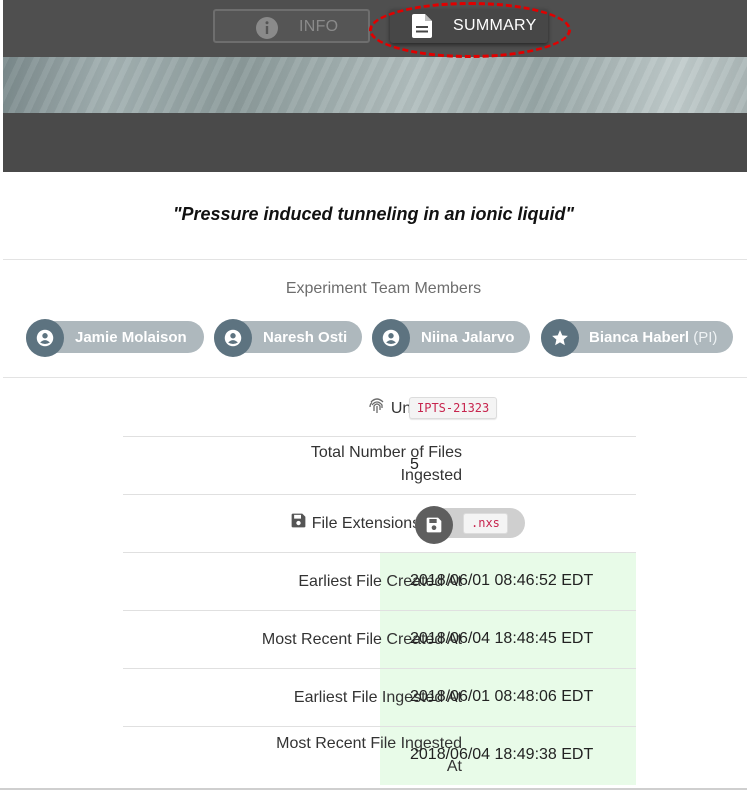 The image size is (747, 790). I want to click on recent-ingested-value: 2018/06/04 18:49:38 EDT, so click(502, 754).